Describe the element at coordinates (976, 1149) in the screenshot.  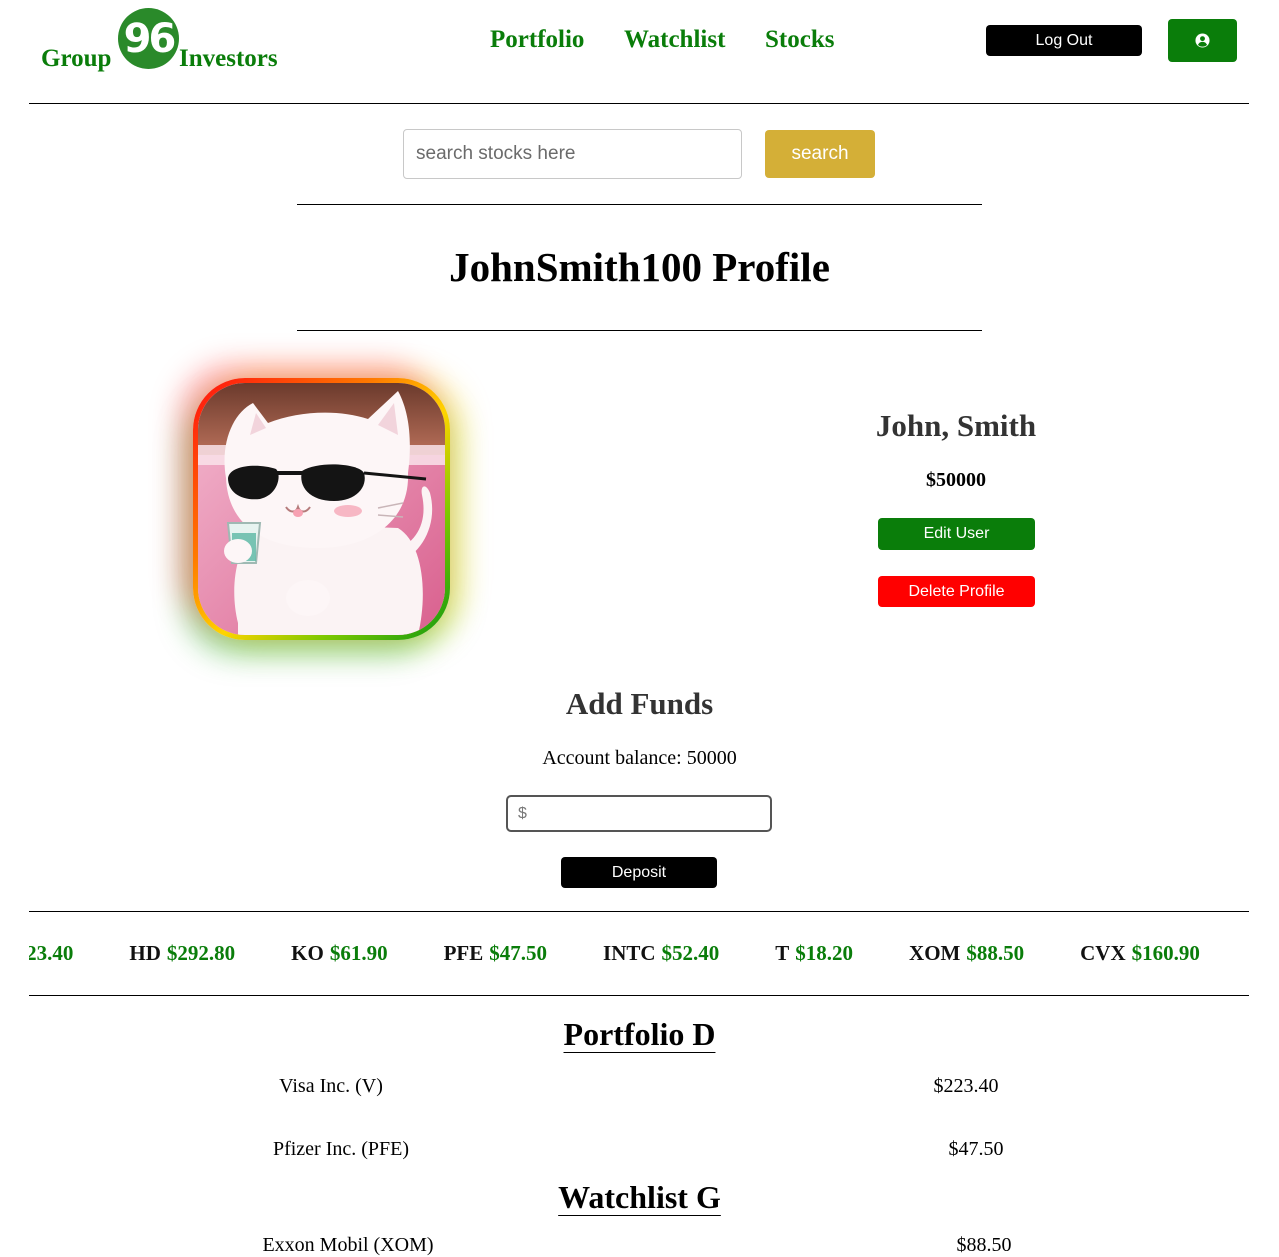
I see `portfolio-item-price: $47.50` at that location.